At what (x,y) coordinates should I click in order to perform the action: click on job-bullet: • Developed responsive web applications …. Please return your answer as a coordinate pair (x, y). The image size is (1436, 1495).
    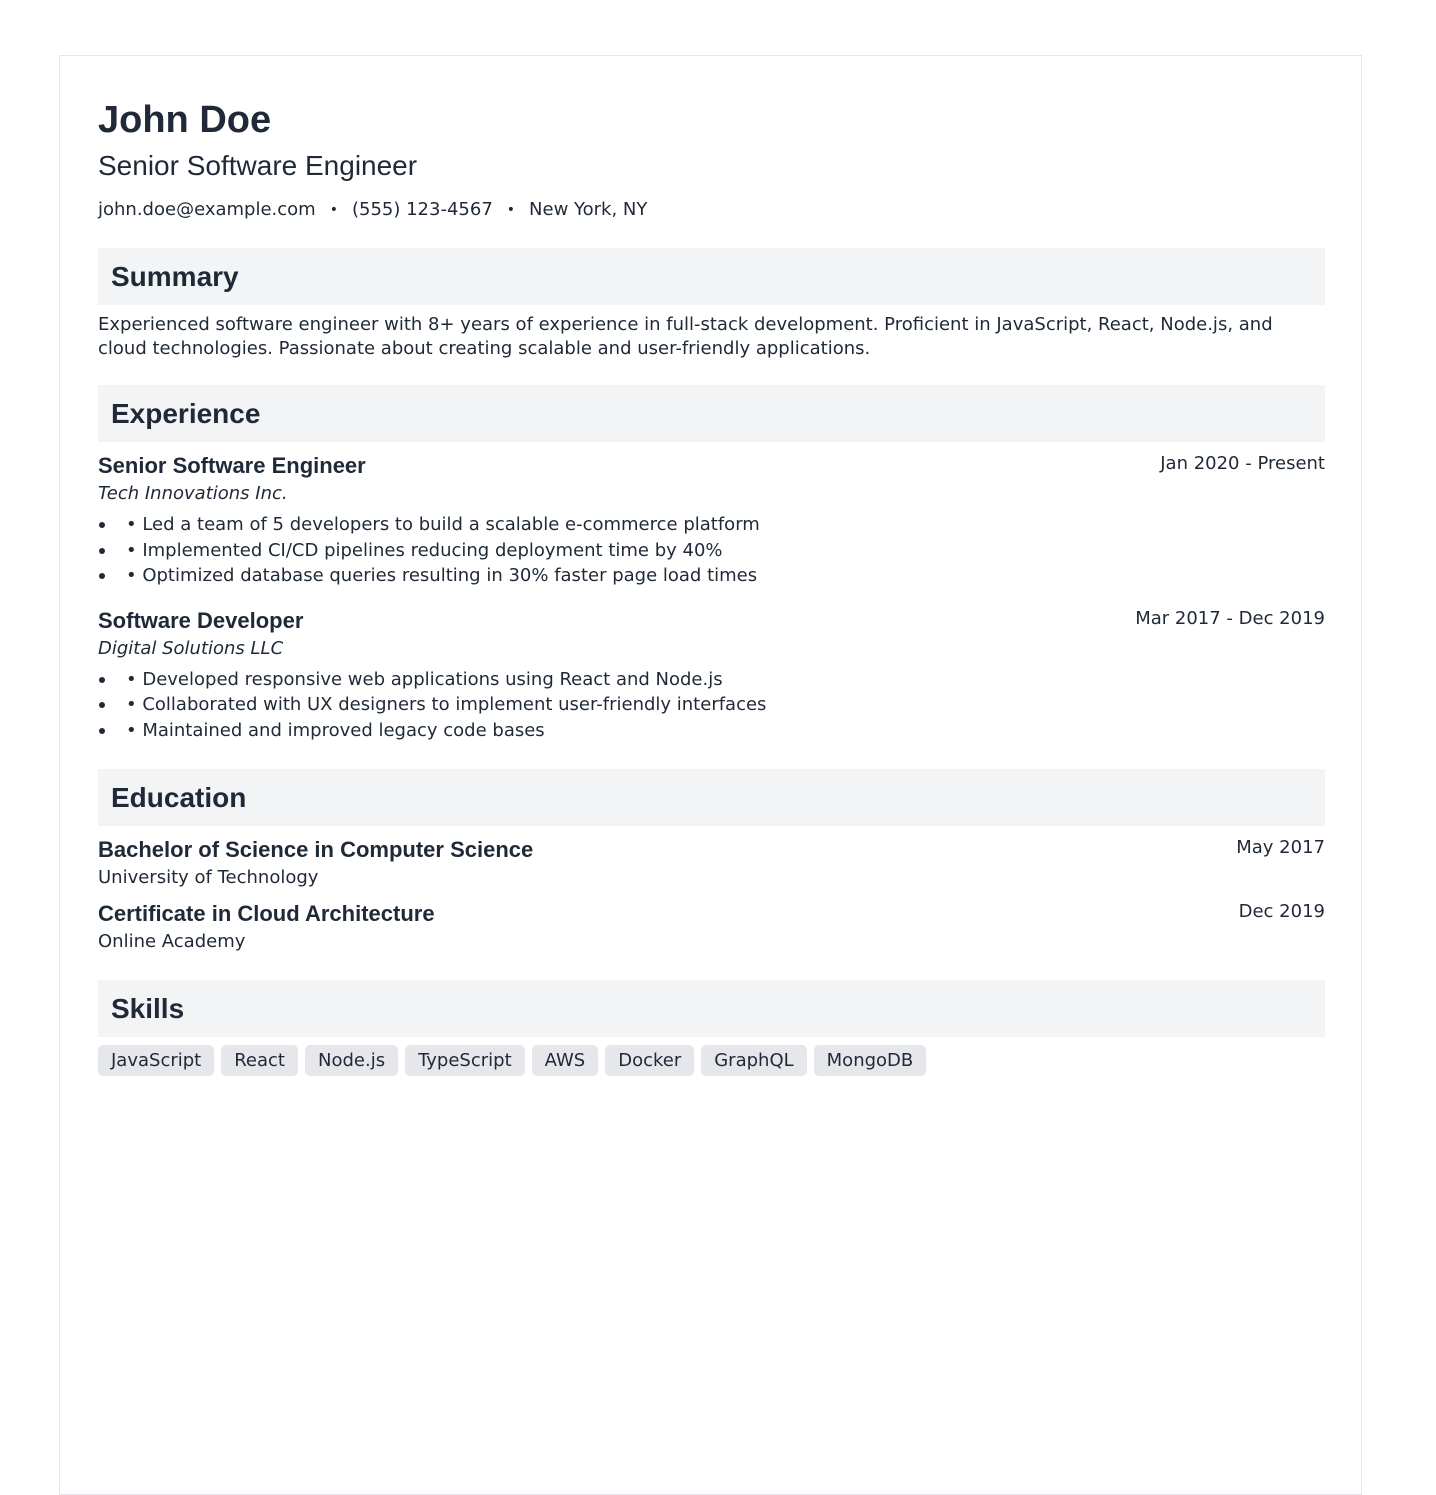
    Looking at the image, I should click on (711, 680).